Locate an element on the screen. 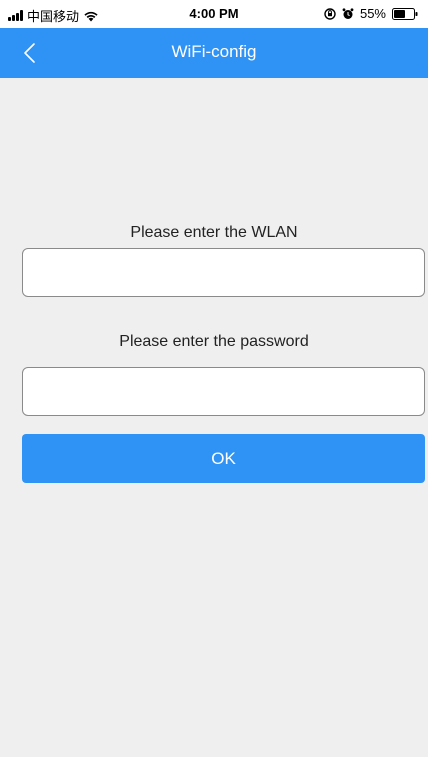 The width and height of the screenshot is (428, 757). password-input is located at coordinates (223, 391).